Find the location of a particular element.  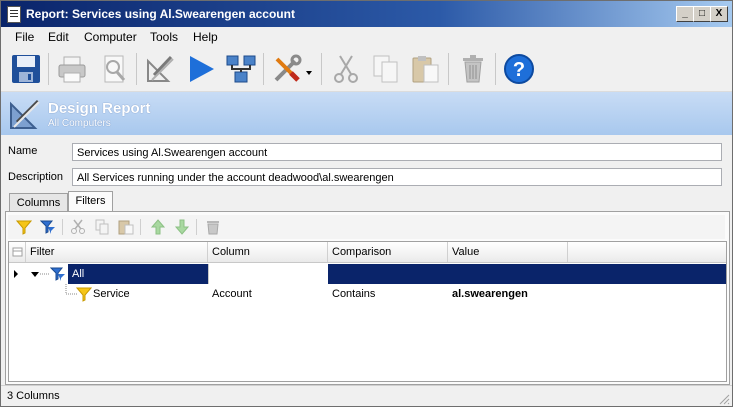

row-pointer-icon is located at coordinates (17, 274).